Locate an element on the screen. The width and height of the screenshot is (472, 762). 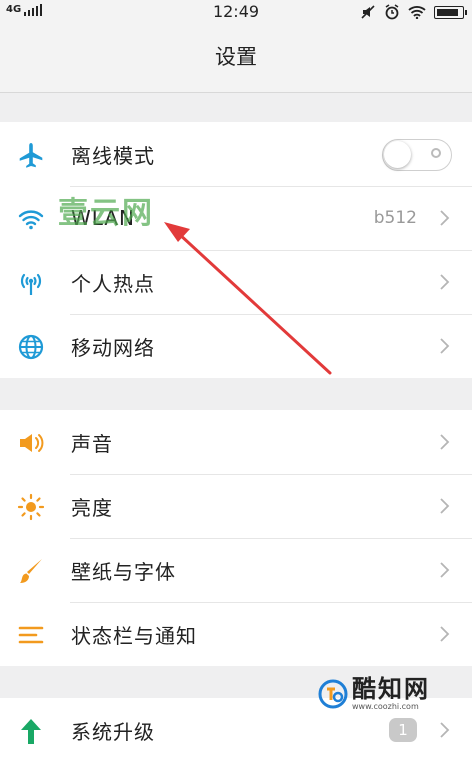
mute-icon is located at coordinates (368, 12).